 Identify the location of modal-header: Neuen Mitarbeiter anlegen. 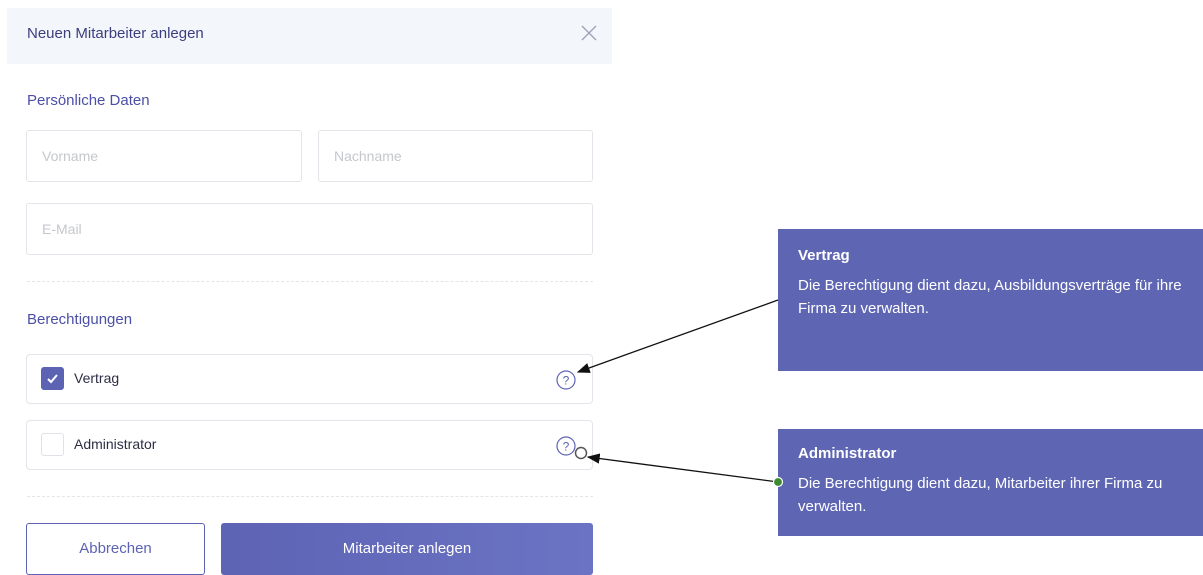
(309, 36).